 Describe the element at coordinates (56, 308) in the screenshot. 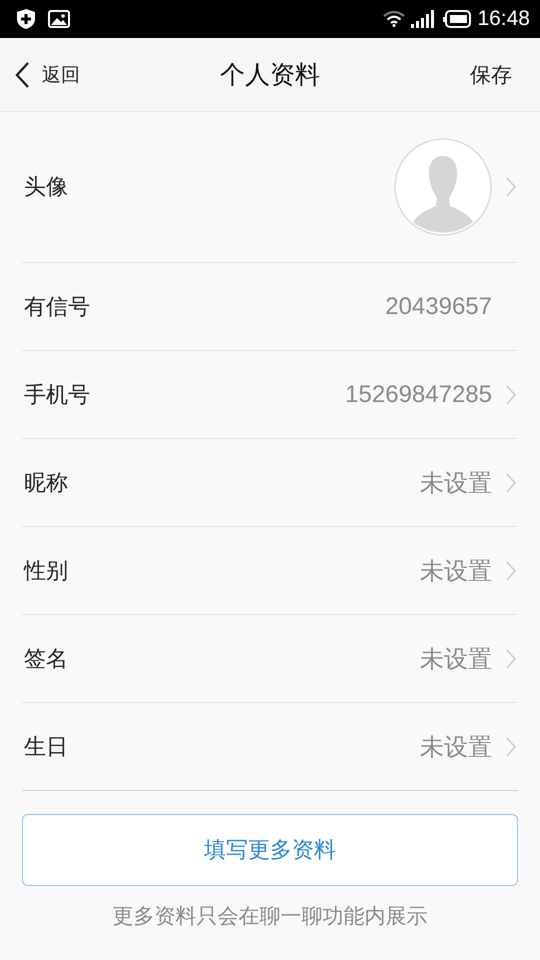

I see `row-label: 有信号` at that location.